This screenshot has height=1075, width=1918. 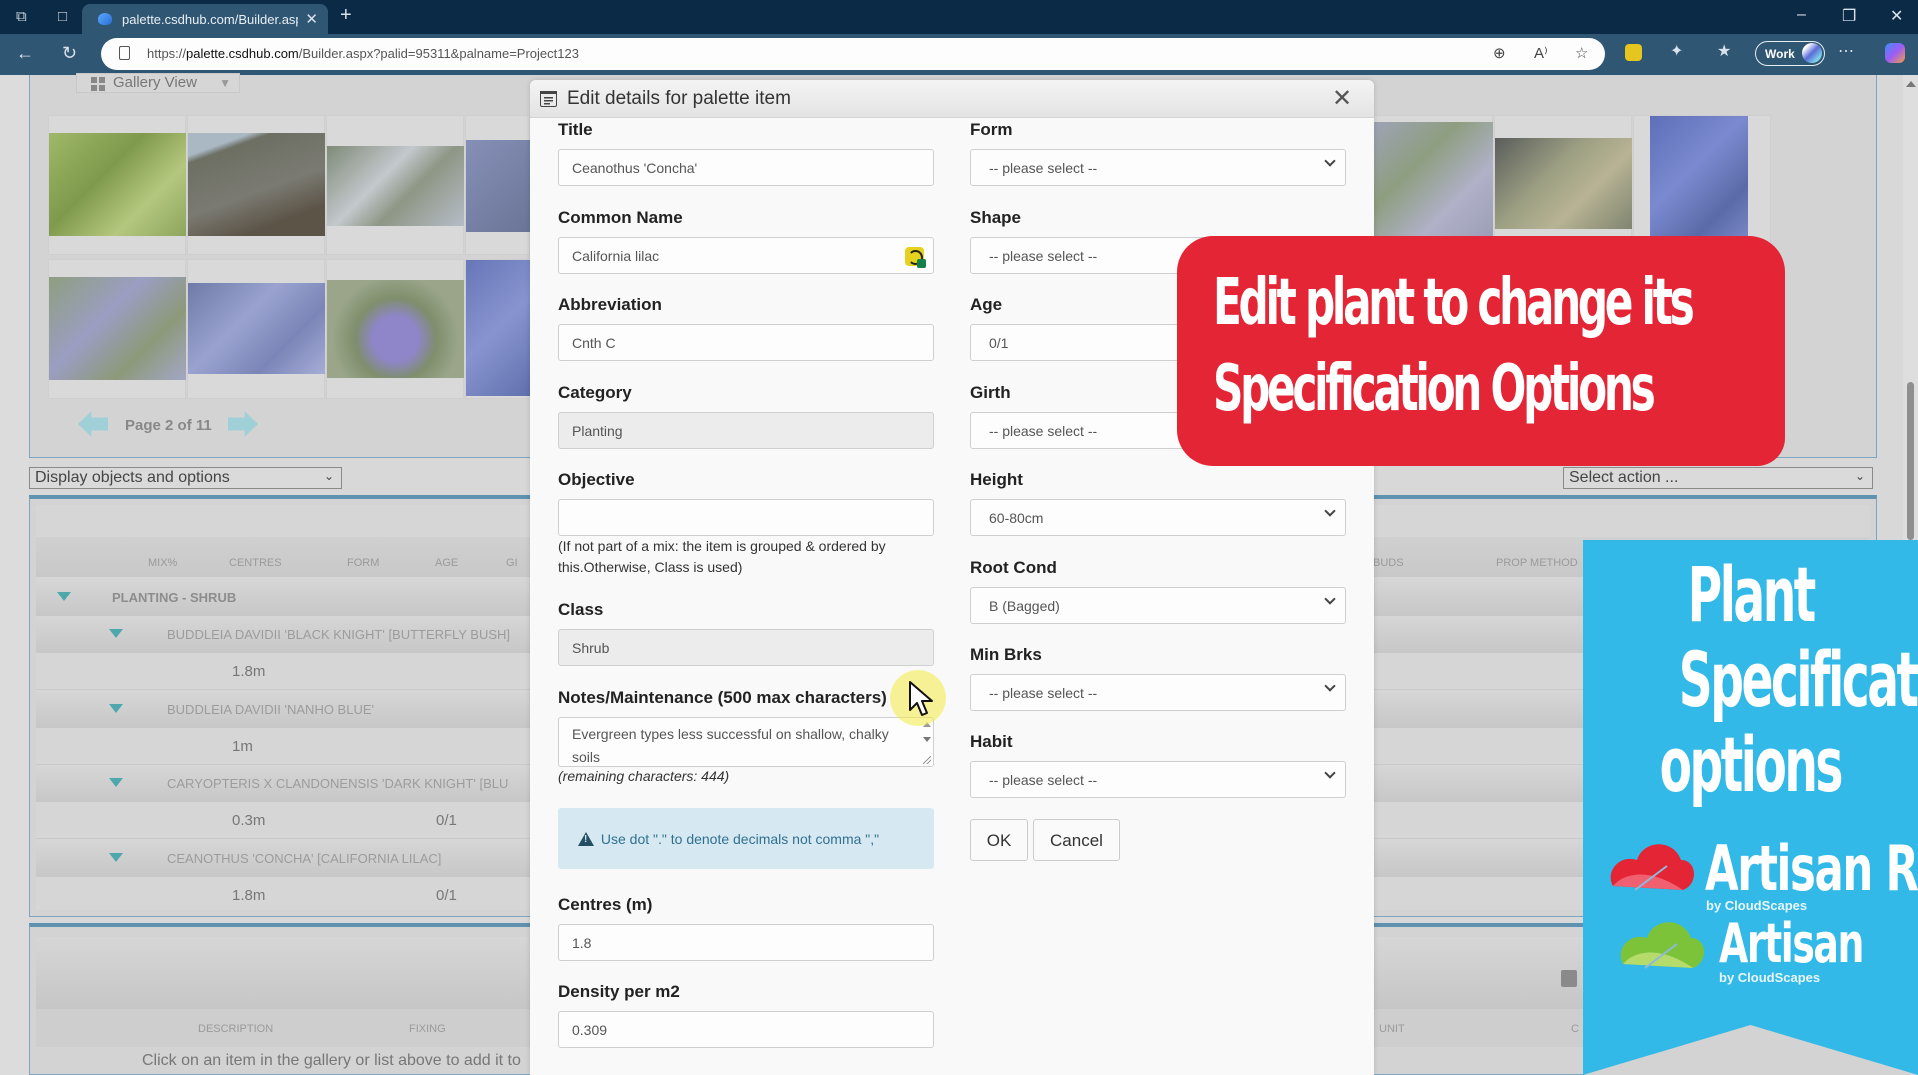 What do you see at coordinates (1849, 16) in the screenshot?
I see `restore-button: ❐` at bounding box center [1849, 16].